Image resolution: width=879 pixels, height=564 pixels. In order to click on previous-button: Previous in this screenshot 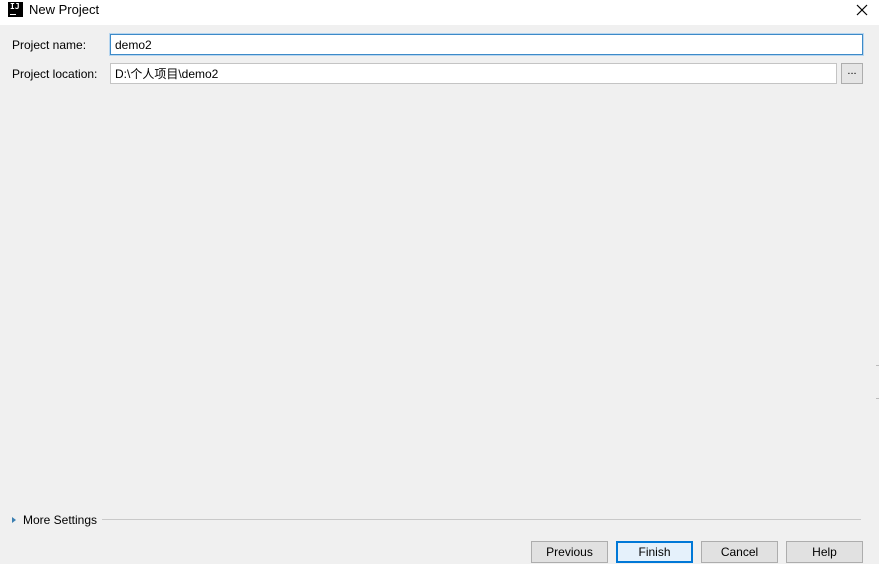, I will do `click(569, 552)`.